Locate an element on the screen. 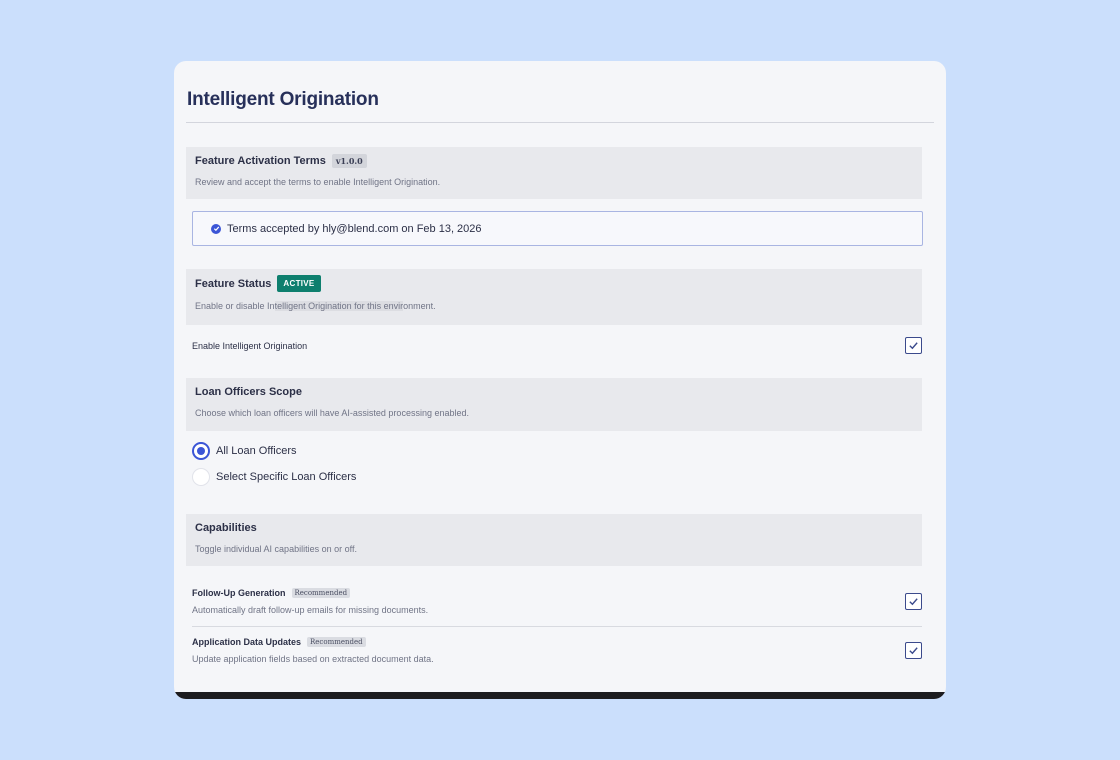  check-circle-icon is located at coordinates (216, 228).